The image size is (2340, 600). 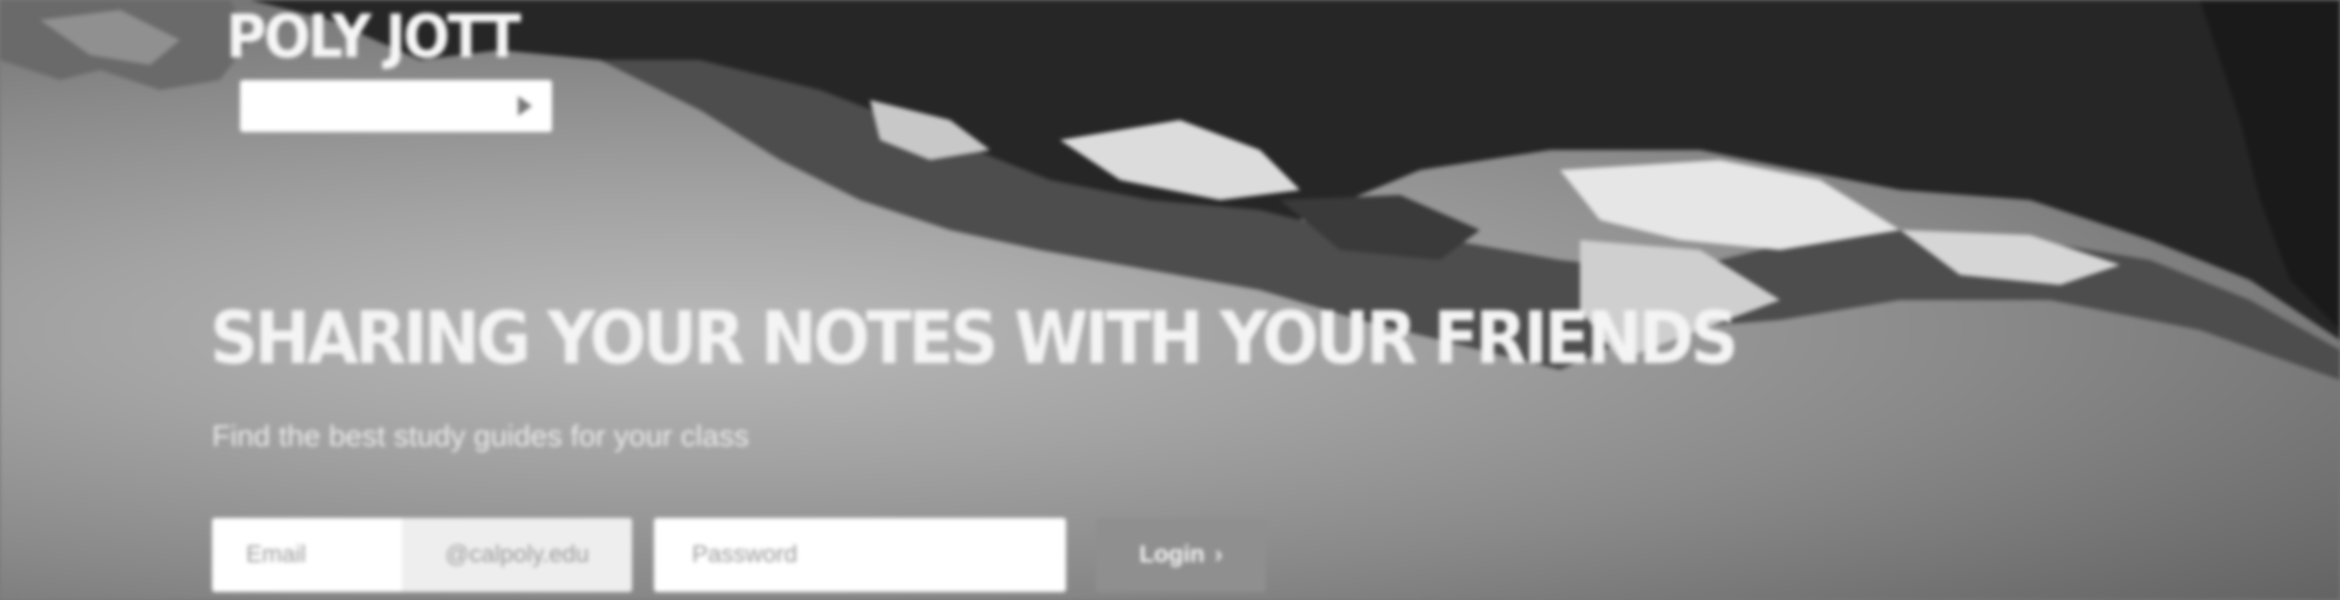 What do you see at coordinates (373, 37) in the screenshot?
I see `logo: POLY JOTT` at bounding box center [373, 37].